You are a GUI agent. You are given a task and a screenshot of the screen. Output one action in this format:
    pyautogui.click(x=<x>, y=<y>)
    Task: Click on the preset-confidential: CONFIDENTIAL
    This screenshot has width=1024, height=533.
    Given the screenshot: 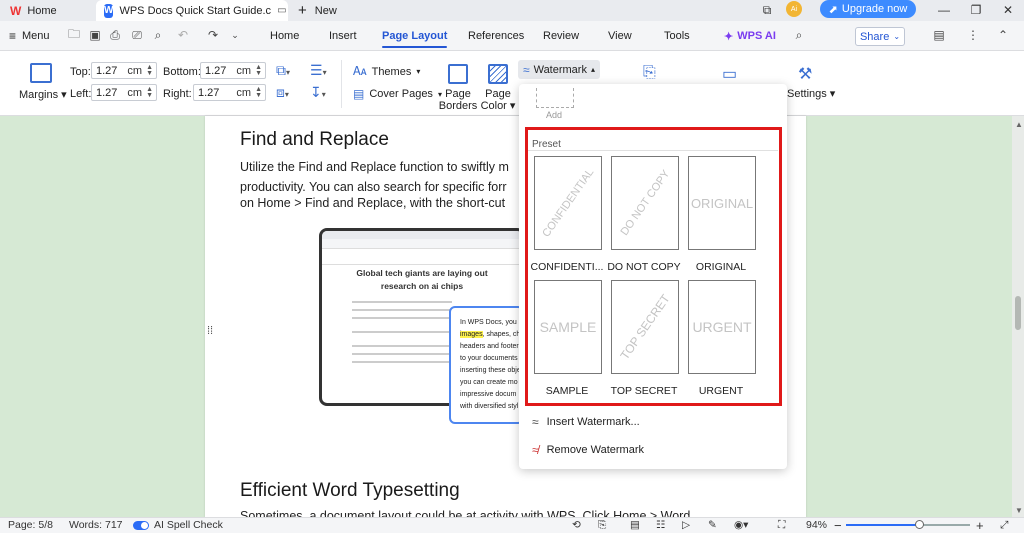 What is the action you would take?
    pyautogui.click(x=568, y=203)
    